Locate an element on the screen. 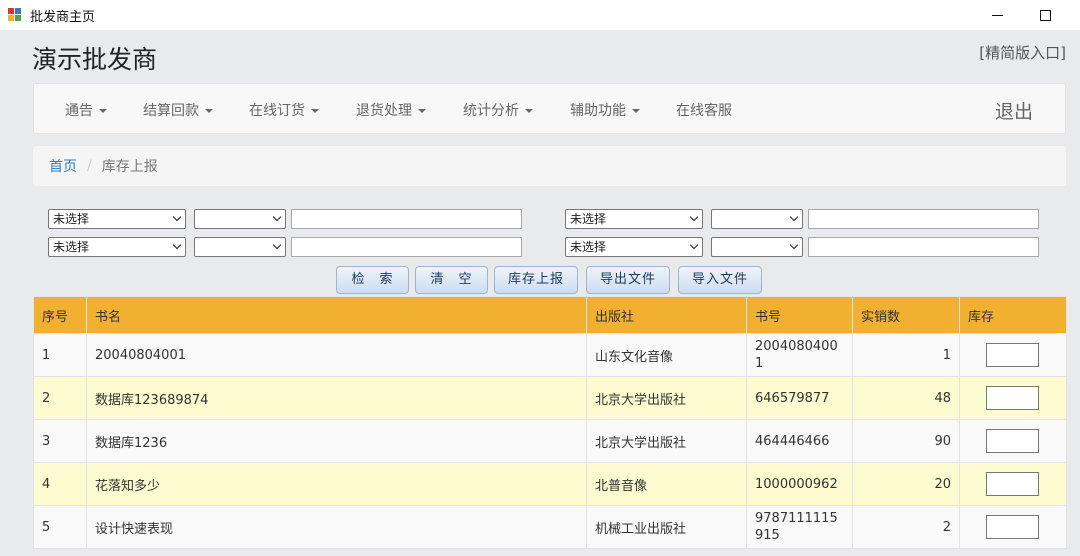  table-row: 4 花落知多少 北普音像 1000000962 20 is located at coordinates (550, 484).